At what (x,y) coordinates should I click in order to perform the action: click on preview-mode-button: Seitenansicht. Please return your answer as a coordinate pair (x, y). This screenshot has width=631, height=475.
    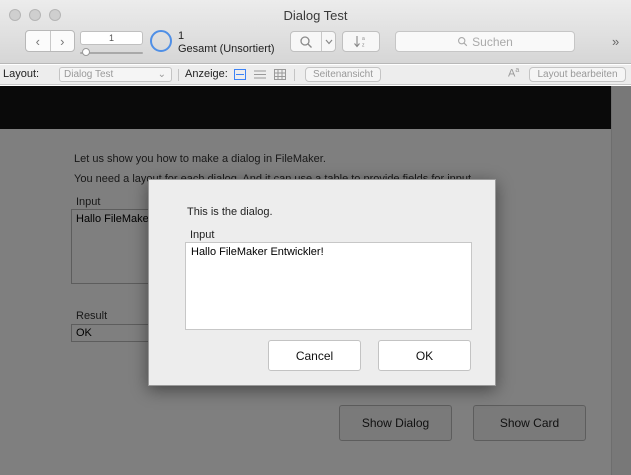
    Looking at the image, I should click on (343, 74).